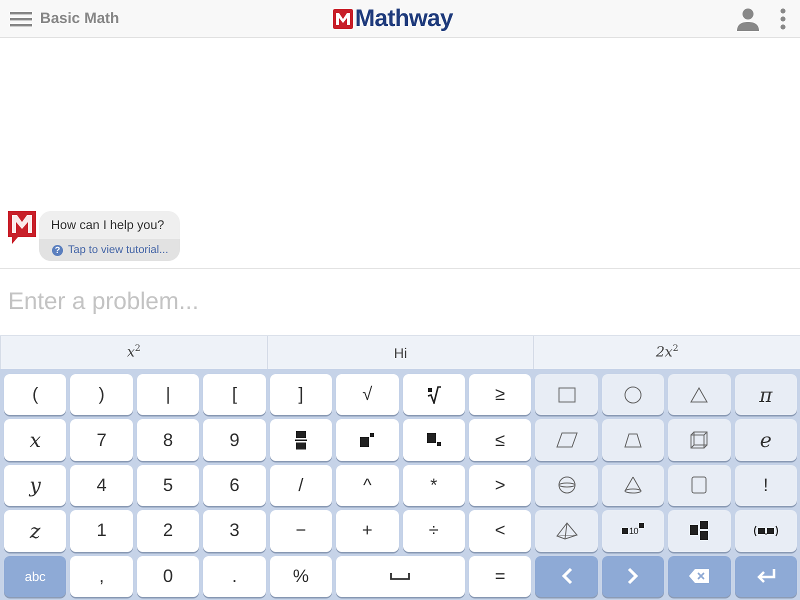  I want to click on cylinder-icon, so click(699, 485).